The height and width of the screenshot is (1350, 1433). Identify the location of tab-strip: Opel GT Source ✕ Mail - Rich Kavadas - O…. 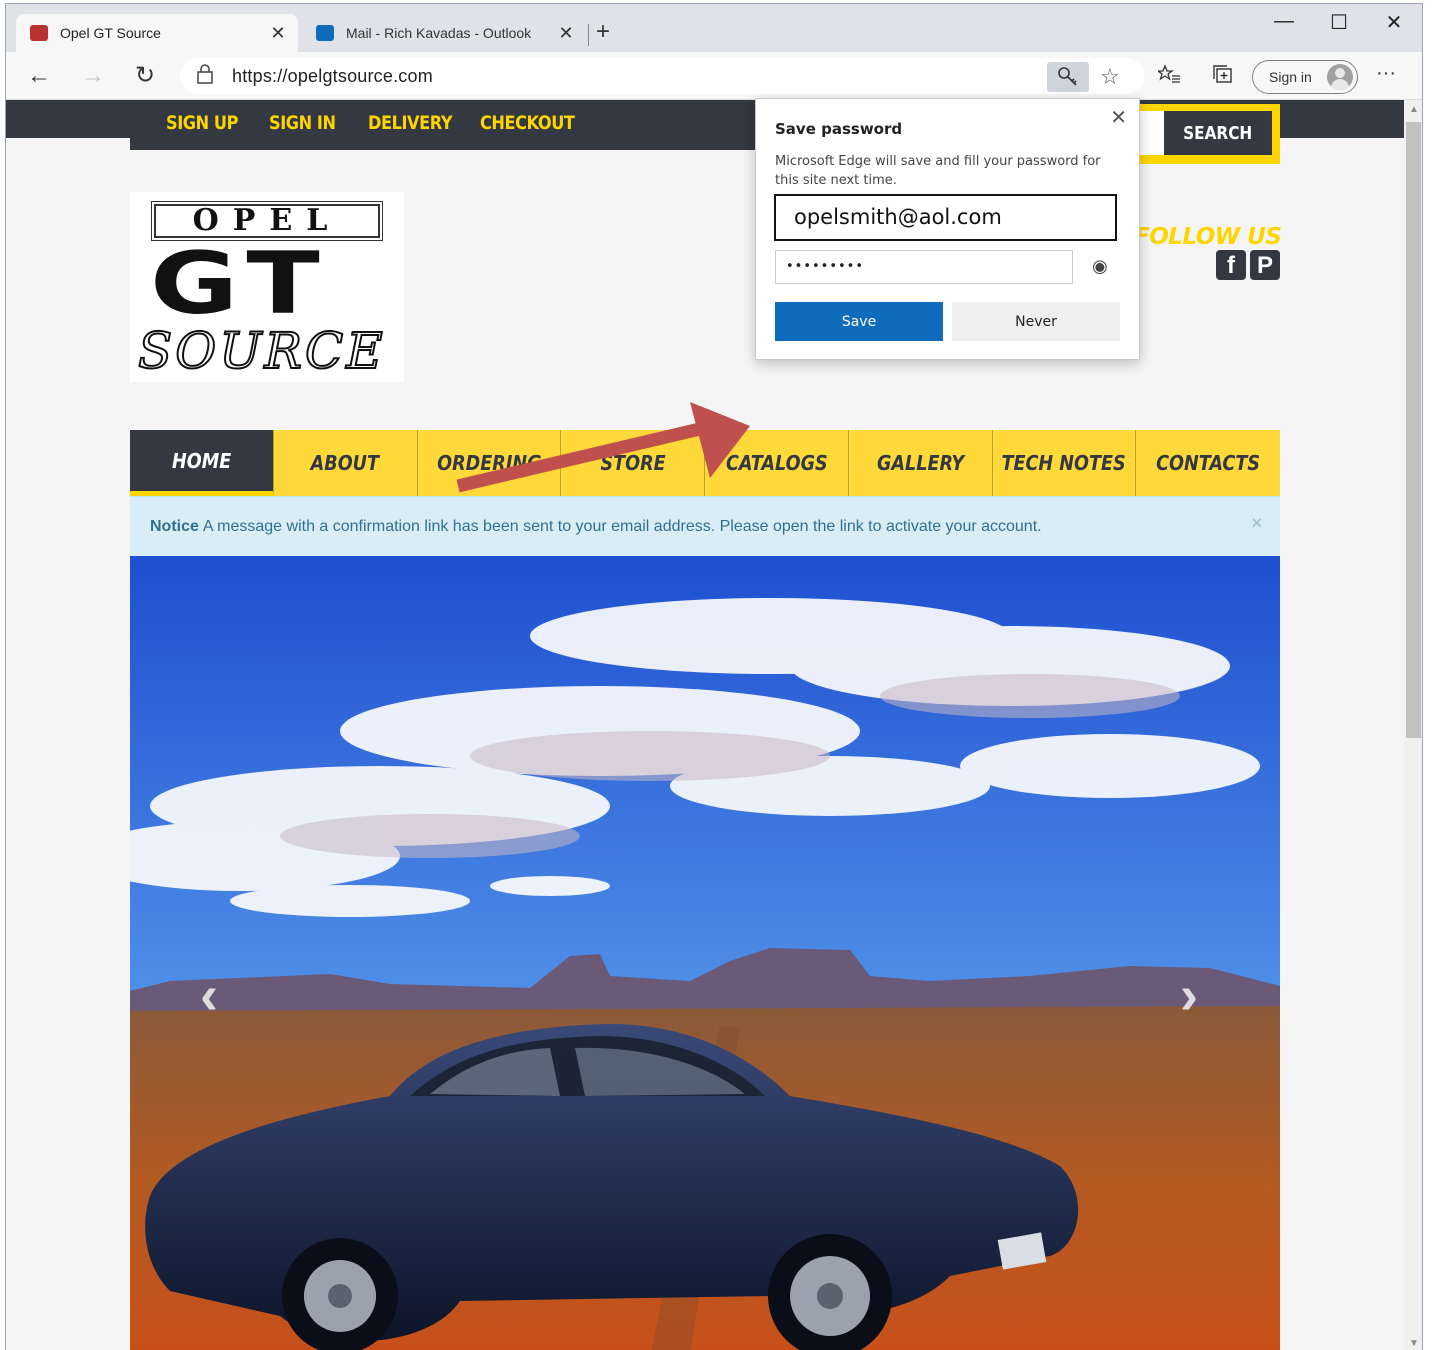
(714, 28).